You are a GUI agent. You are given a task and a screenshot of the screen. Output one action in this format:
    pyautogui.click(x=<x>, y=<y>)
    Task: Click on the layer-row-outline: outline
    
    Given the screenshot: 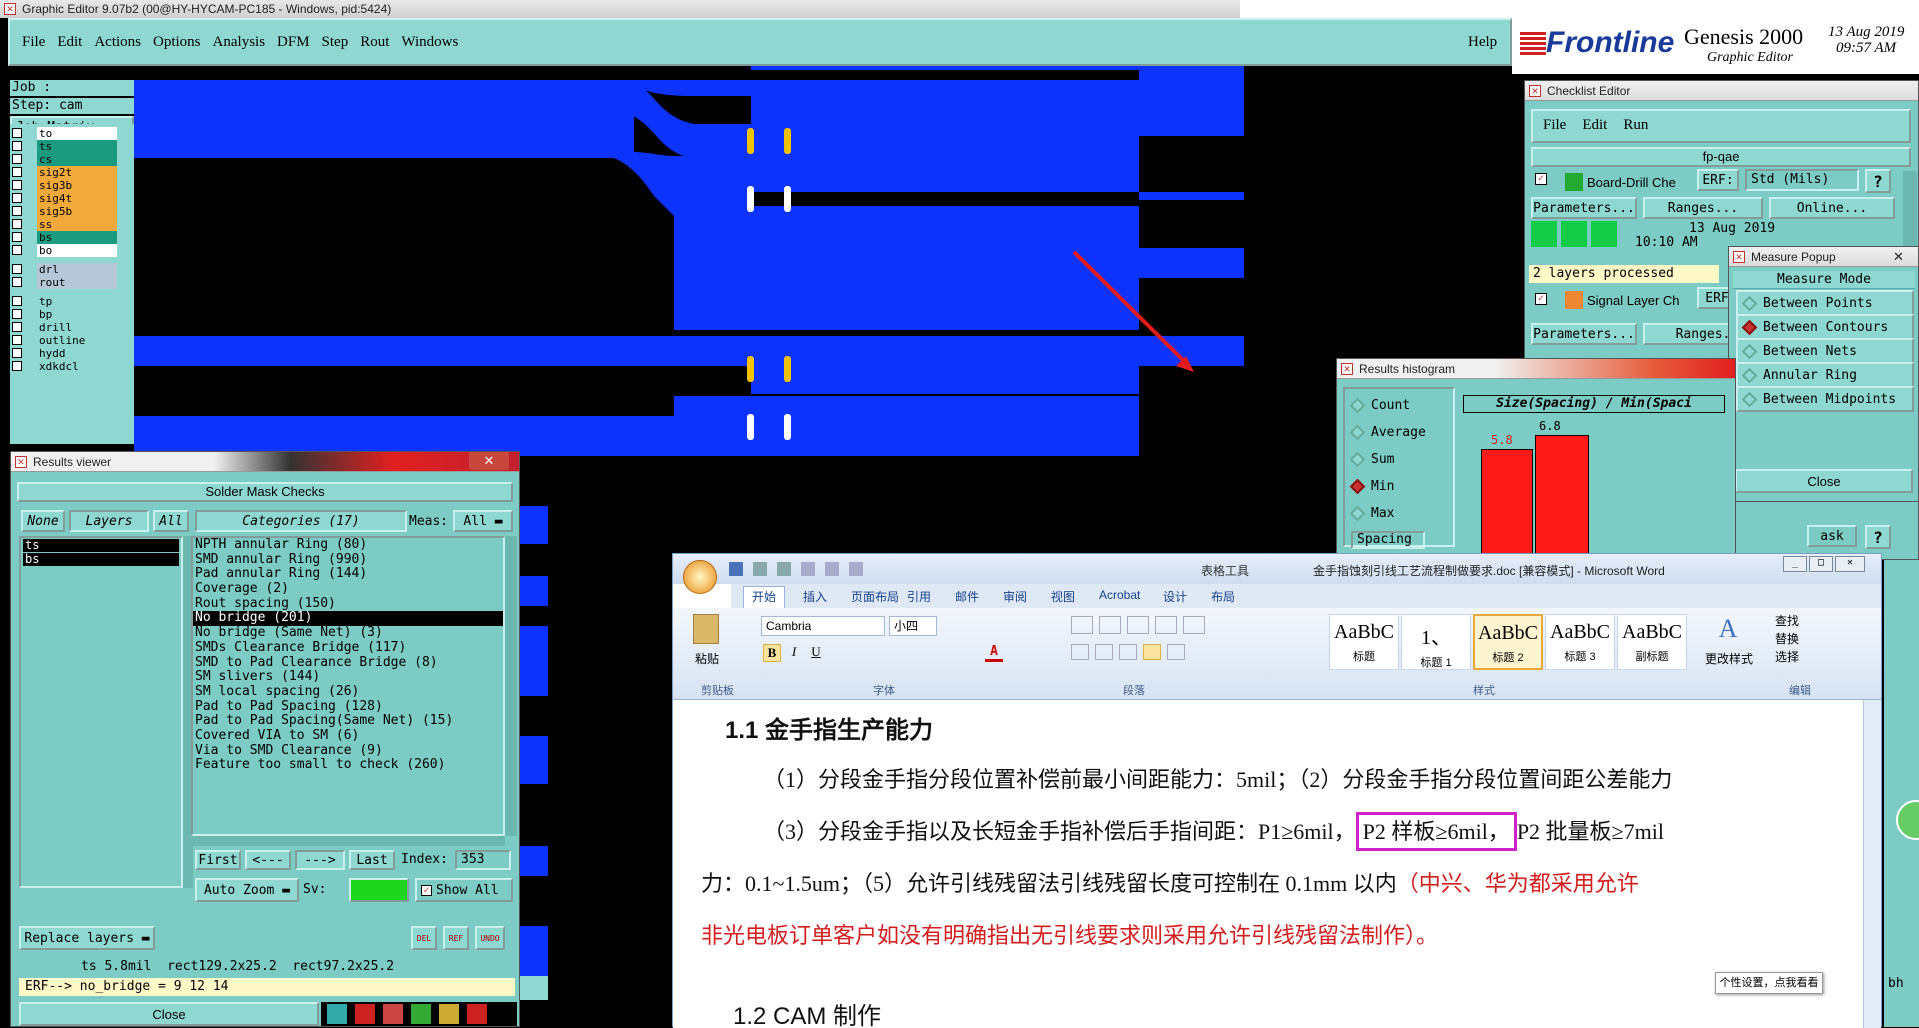 What is the action you would take?
    pyautogui.click(x=64, y=340)
    